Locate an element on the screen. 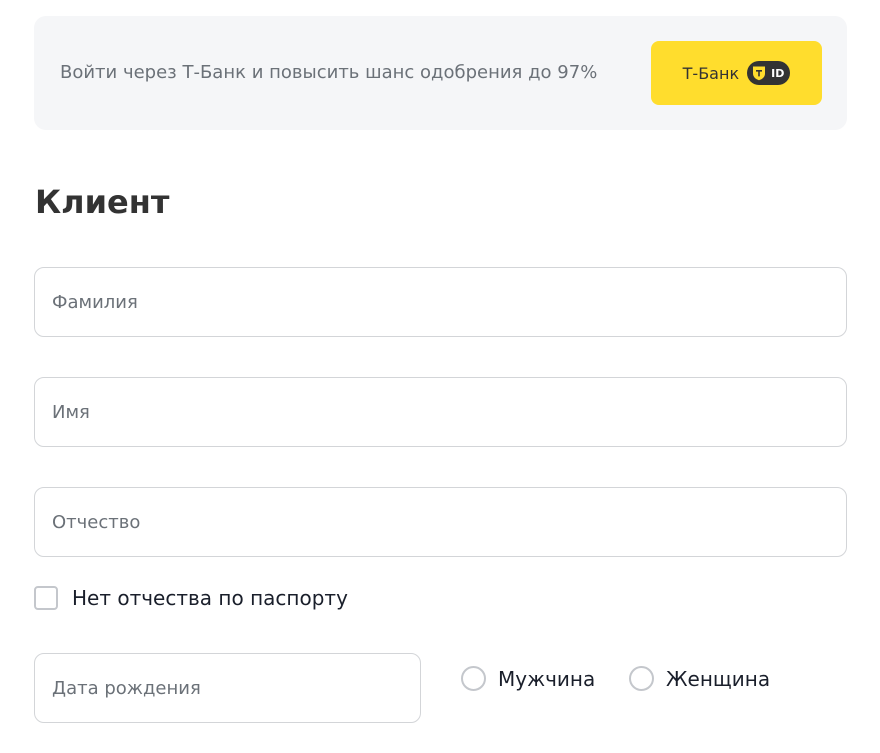  no-patronymic-checkbox is located at coordinates (46, 598).